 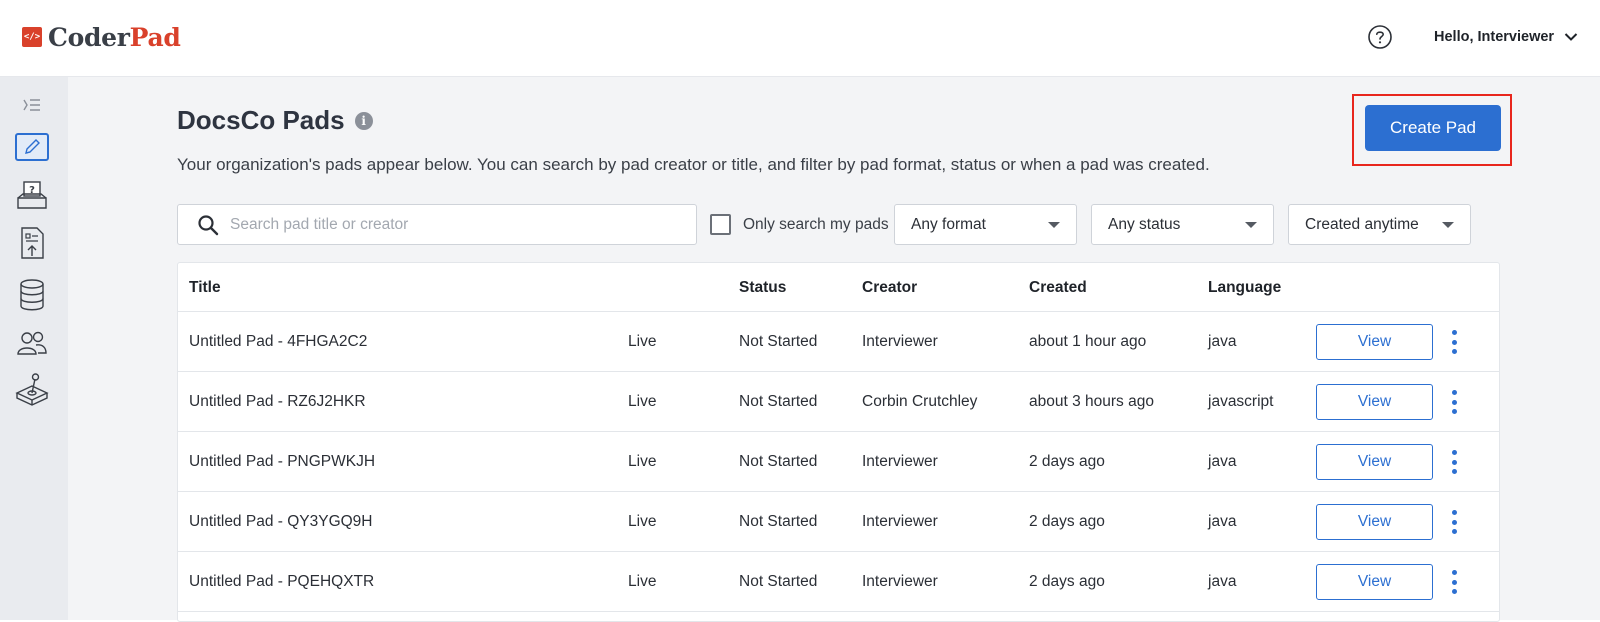 I want to click on pad-created: about 1 hour ago, so click(x=1088, y=341).